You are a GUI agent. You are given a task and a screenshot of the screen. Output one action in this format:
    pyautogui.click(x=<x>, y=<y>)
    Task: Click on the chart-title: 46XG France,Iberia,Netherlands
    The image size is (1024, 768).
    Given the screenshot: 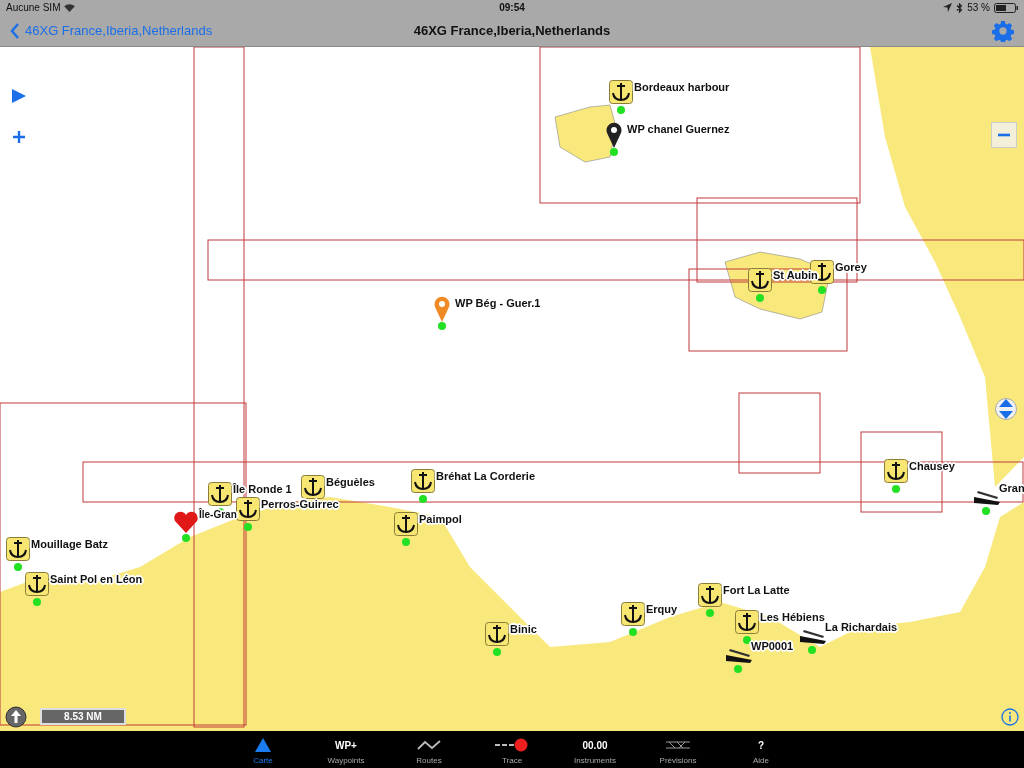 What is the action you would take?
    pyautogui.click(x=512, y=30)
    